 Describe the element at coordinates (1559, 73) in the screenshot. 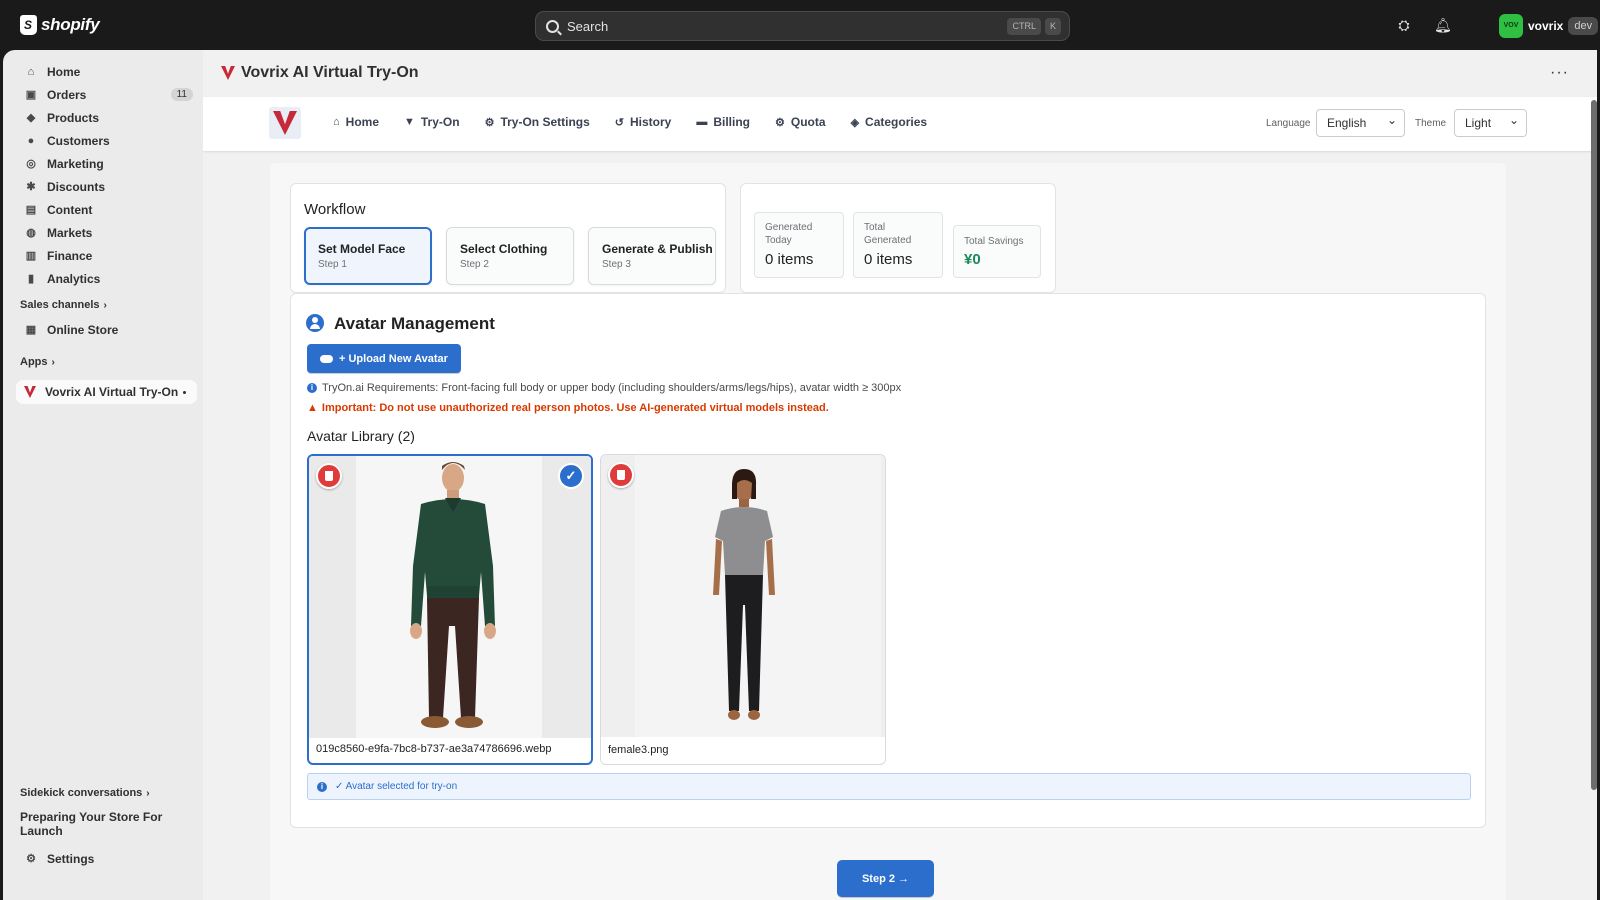

I see `more-actions-button: ···` at that location.